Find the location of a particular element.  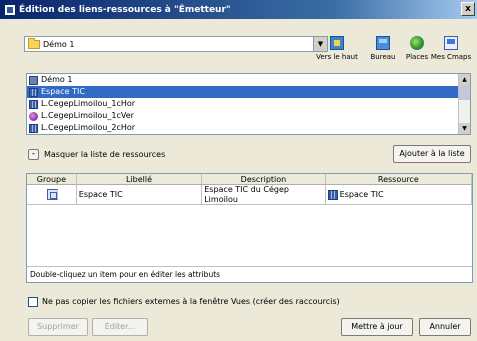

list-item: L.CegepLimoilou_2cHor is located at coordinates (248, 128).